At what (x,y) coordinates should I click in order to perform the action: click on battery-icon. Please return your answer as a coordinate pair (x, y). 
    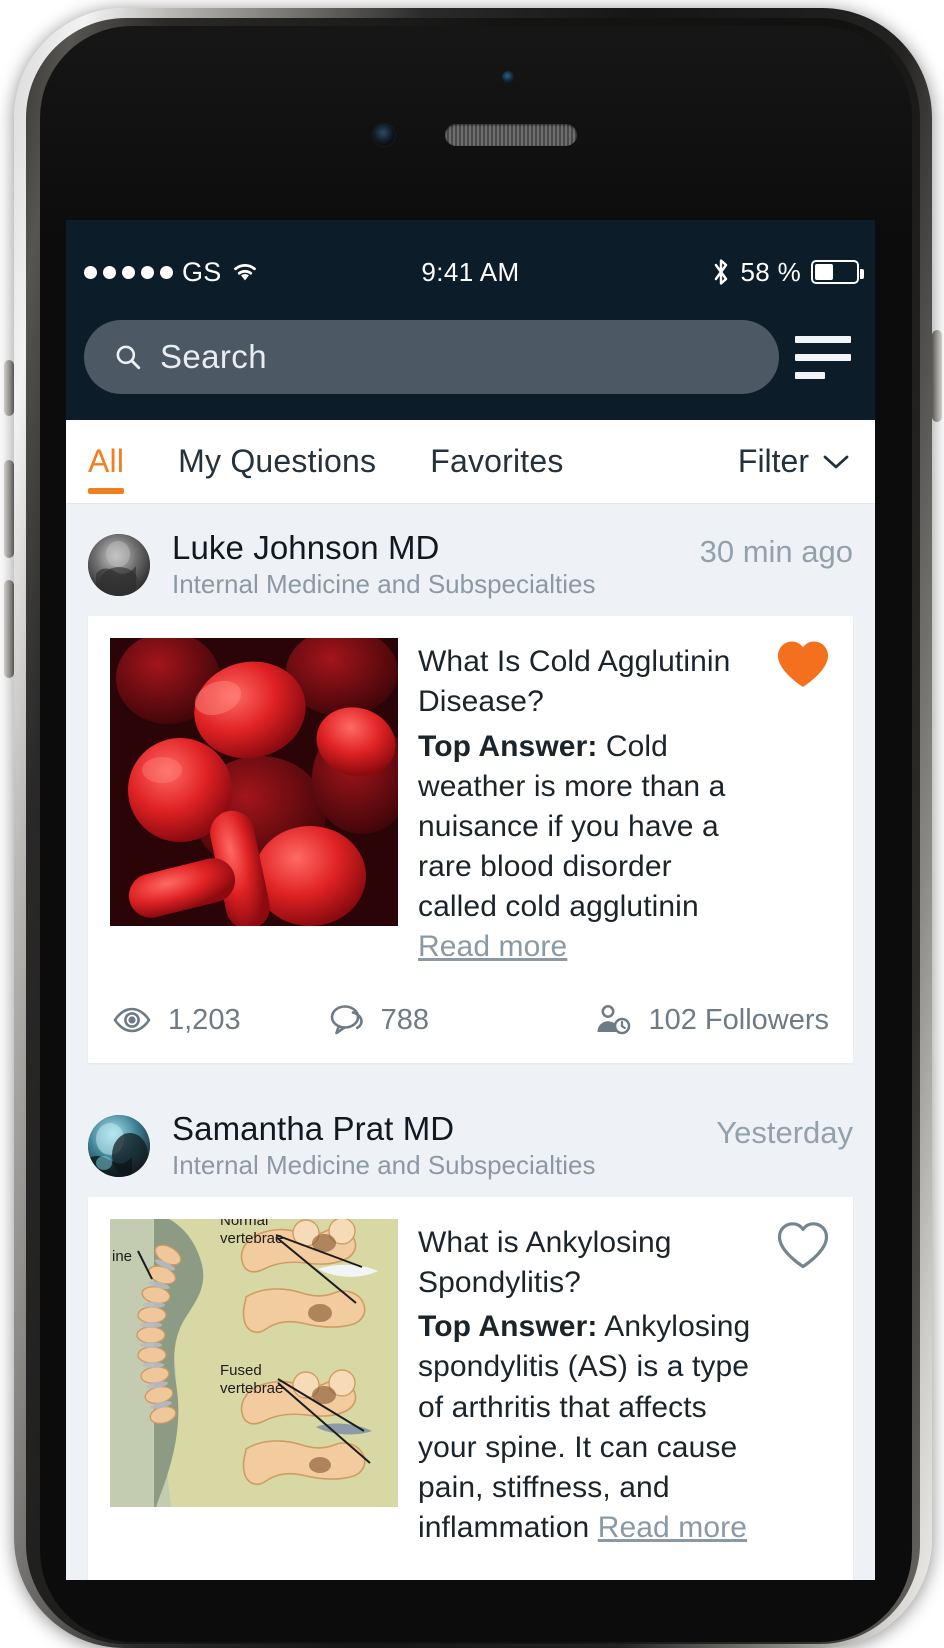
    Looking at the image, I should click on (837, 272).